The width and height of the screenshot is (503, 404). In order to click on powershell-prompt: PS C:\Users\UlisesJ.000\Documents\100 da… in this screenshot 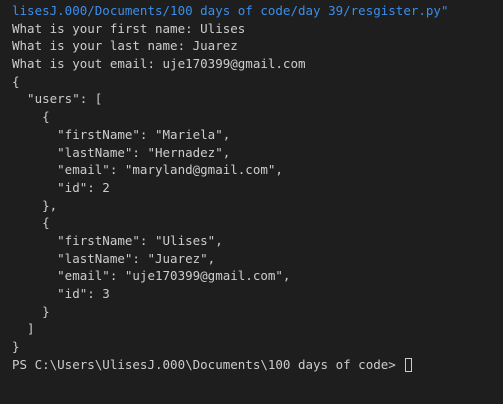, I will do `click(208, 364)`.